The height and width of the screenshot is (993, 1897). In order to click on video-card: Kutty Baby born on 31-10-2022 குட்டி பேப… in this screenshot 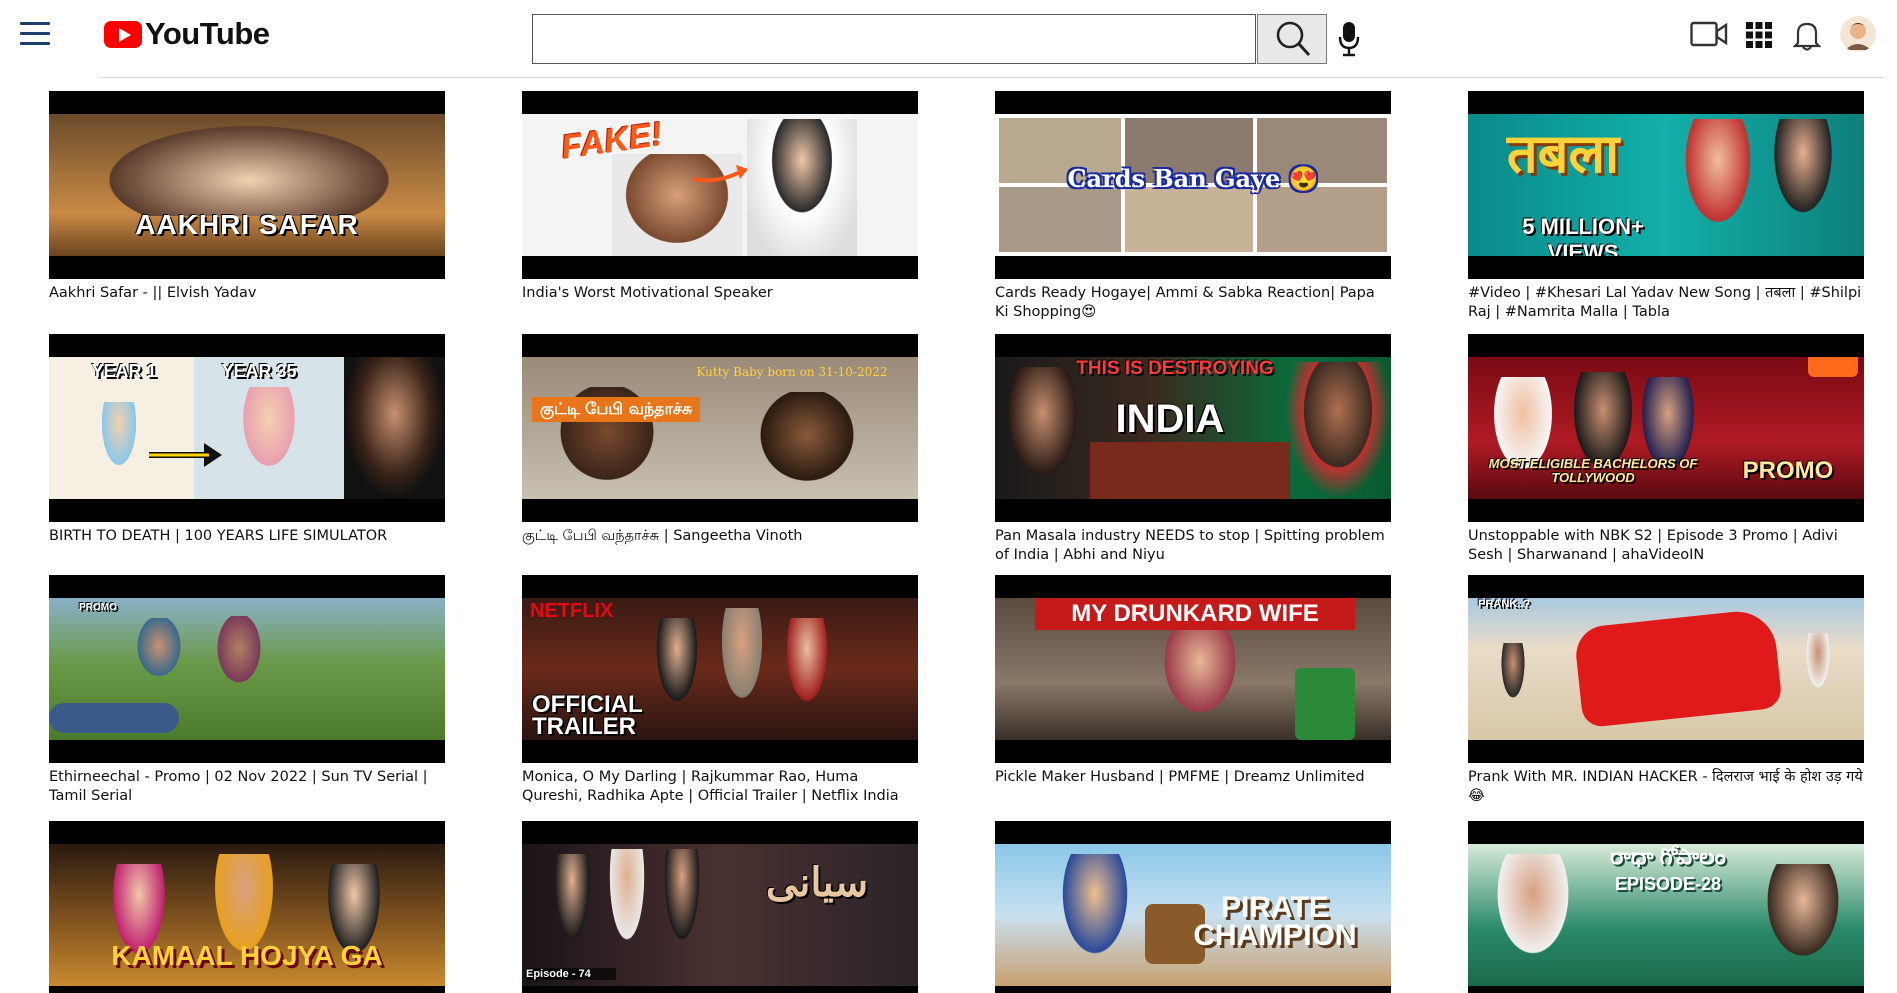, I will do `click(720, 440)`.